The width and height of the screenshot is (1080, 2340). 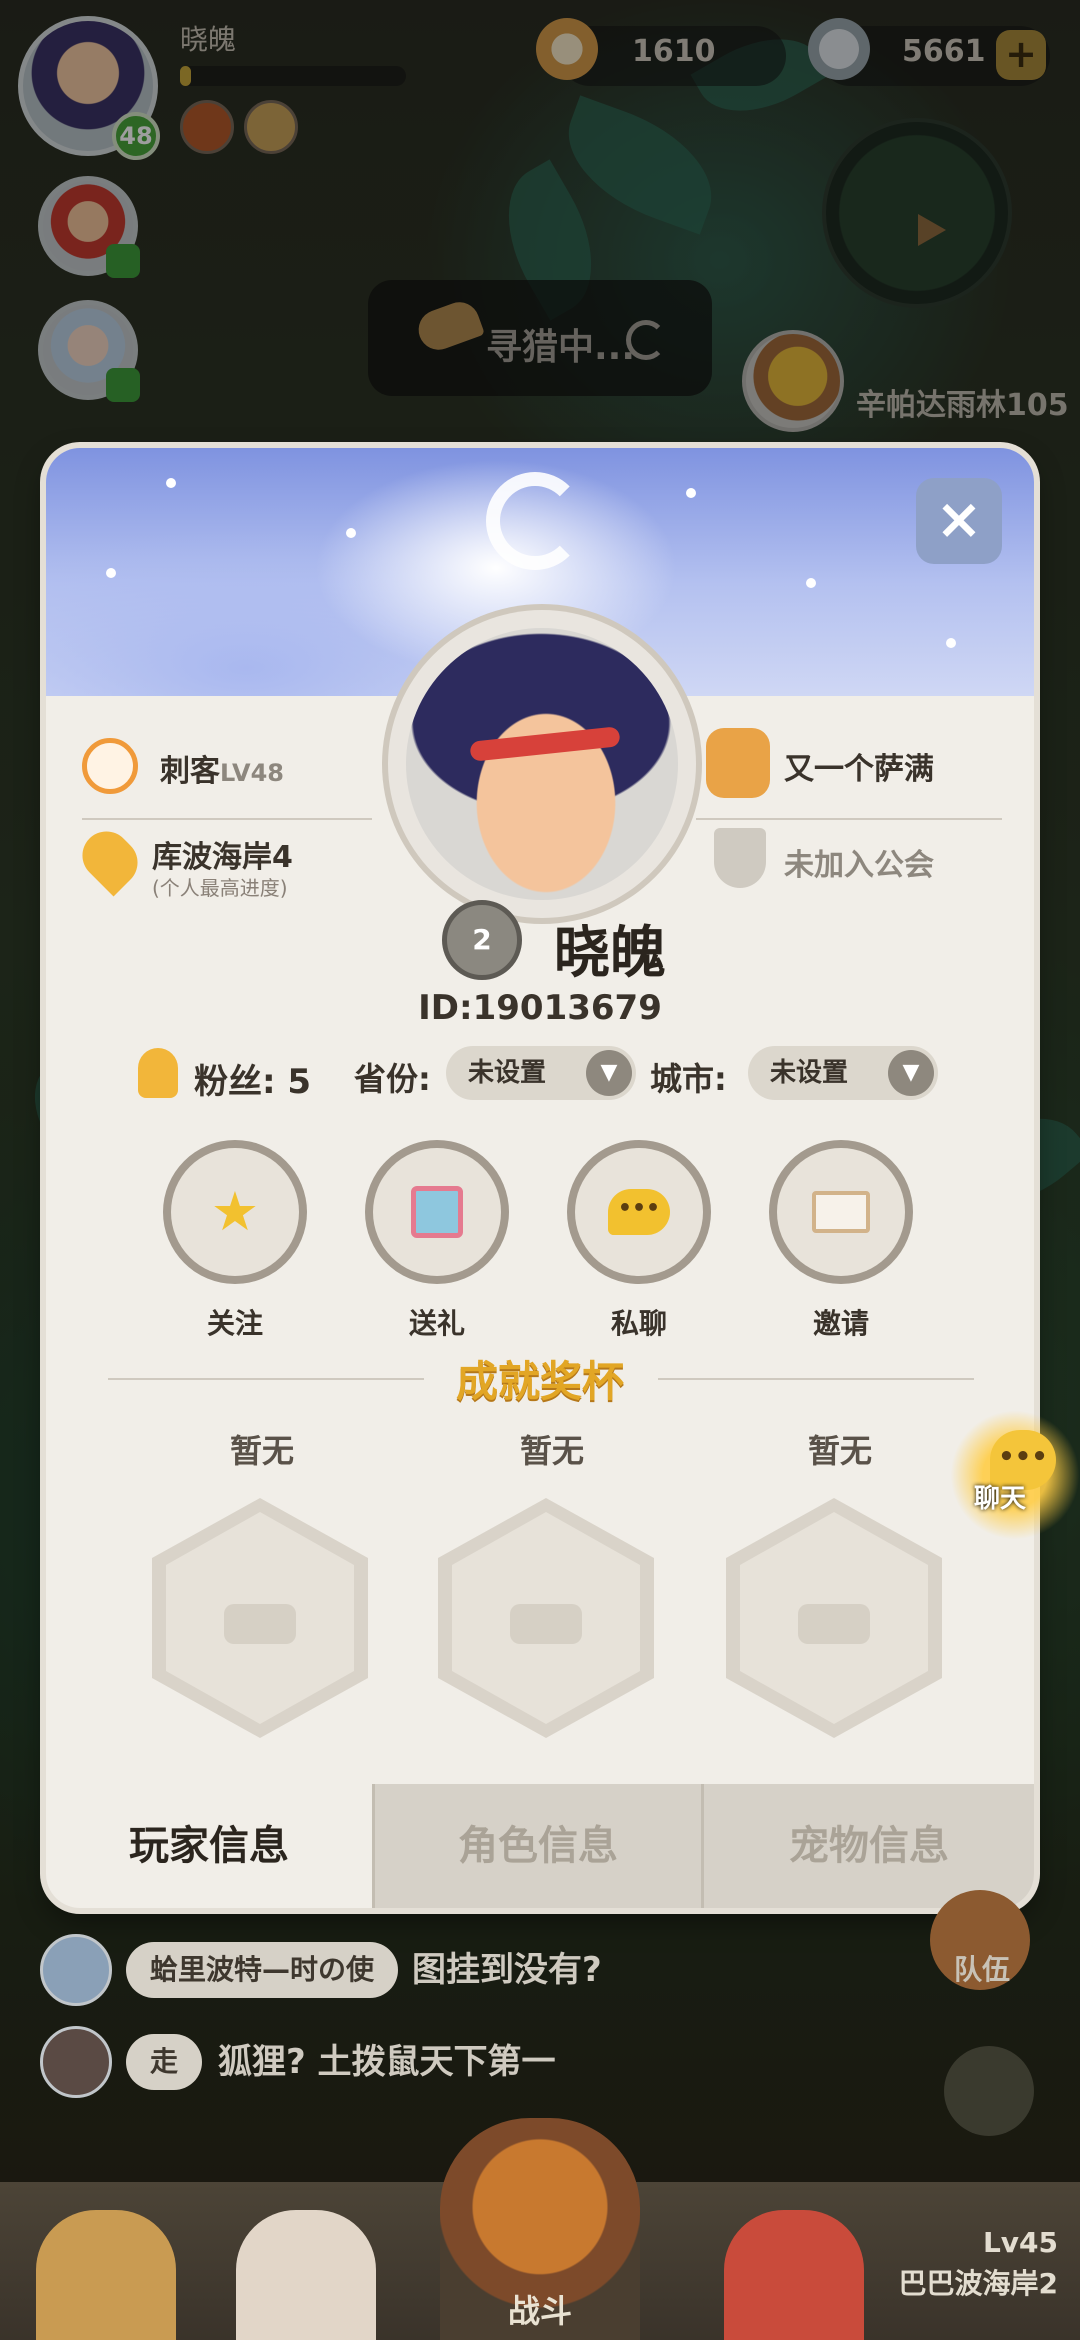 What do you see at coordinates (989, 2091) in the screenshot?
I see `chat-button` at bounding box center [989, 2091].